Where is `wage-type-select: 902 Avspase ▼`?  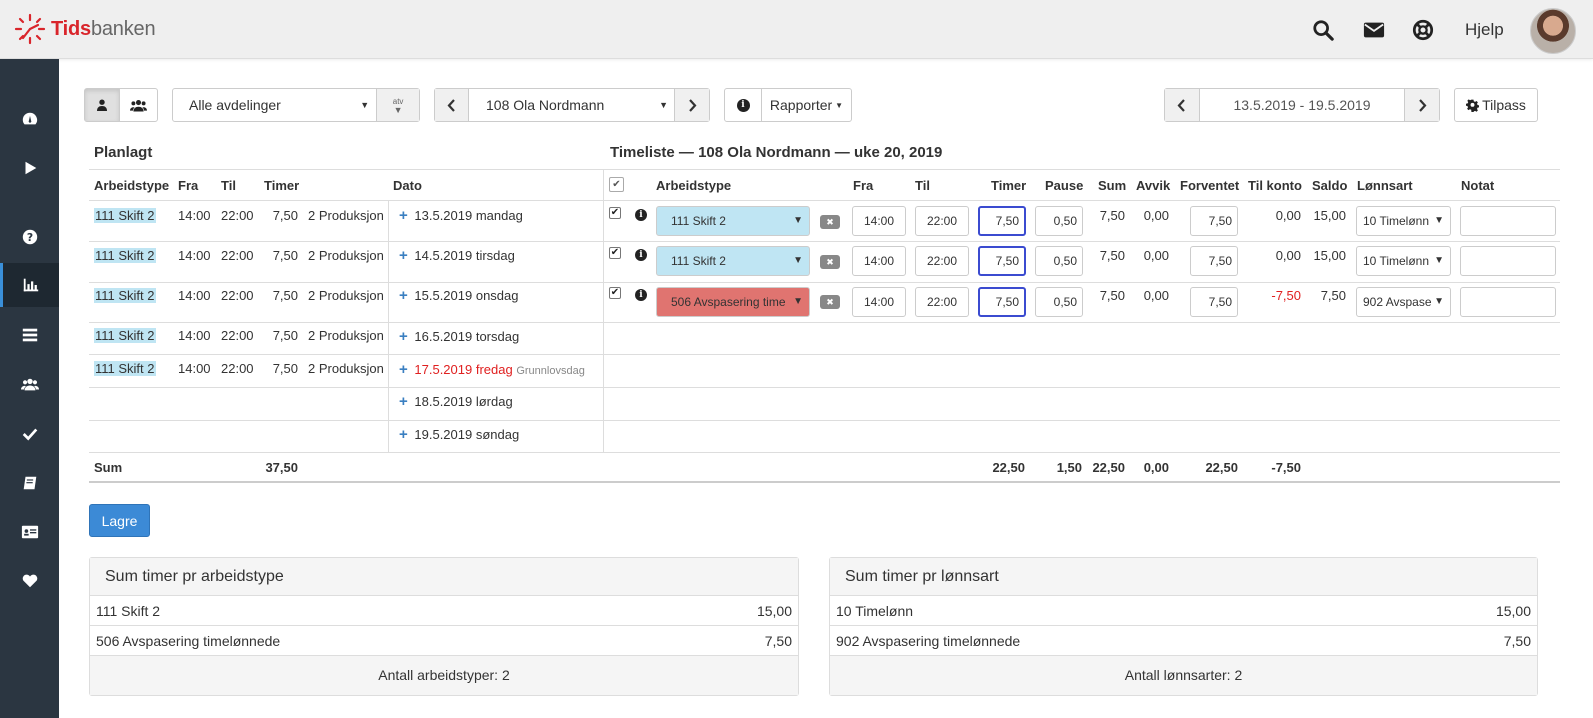 wage-type-select: 902 Avspase ▼ is located at coordinates (1403, 302).